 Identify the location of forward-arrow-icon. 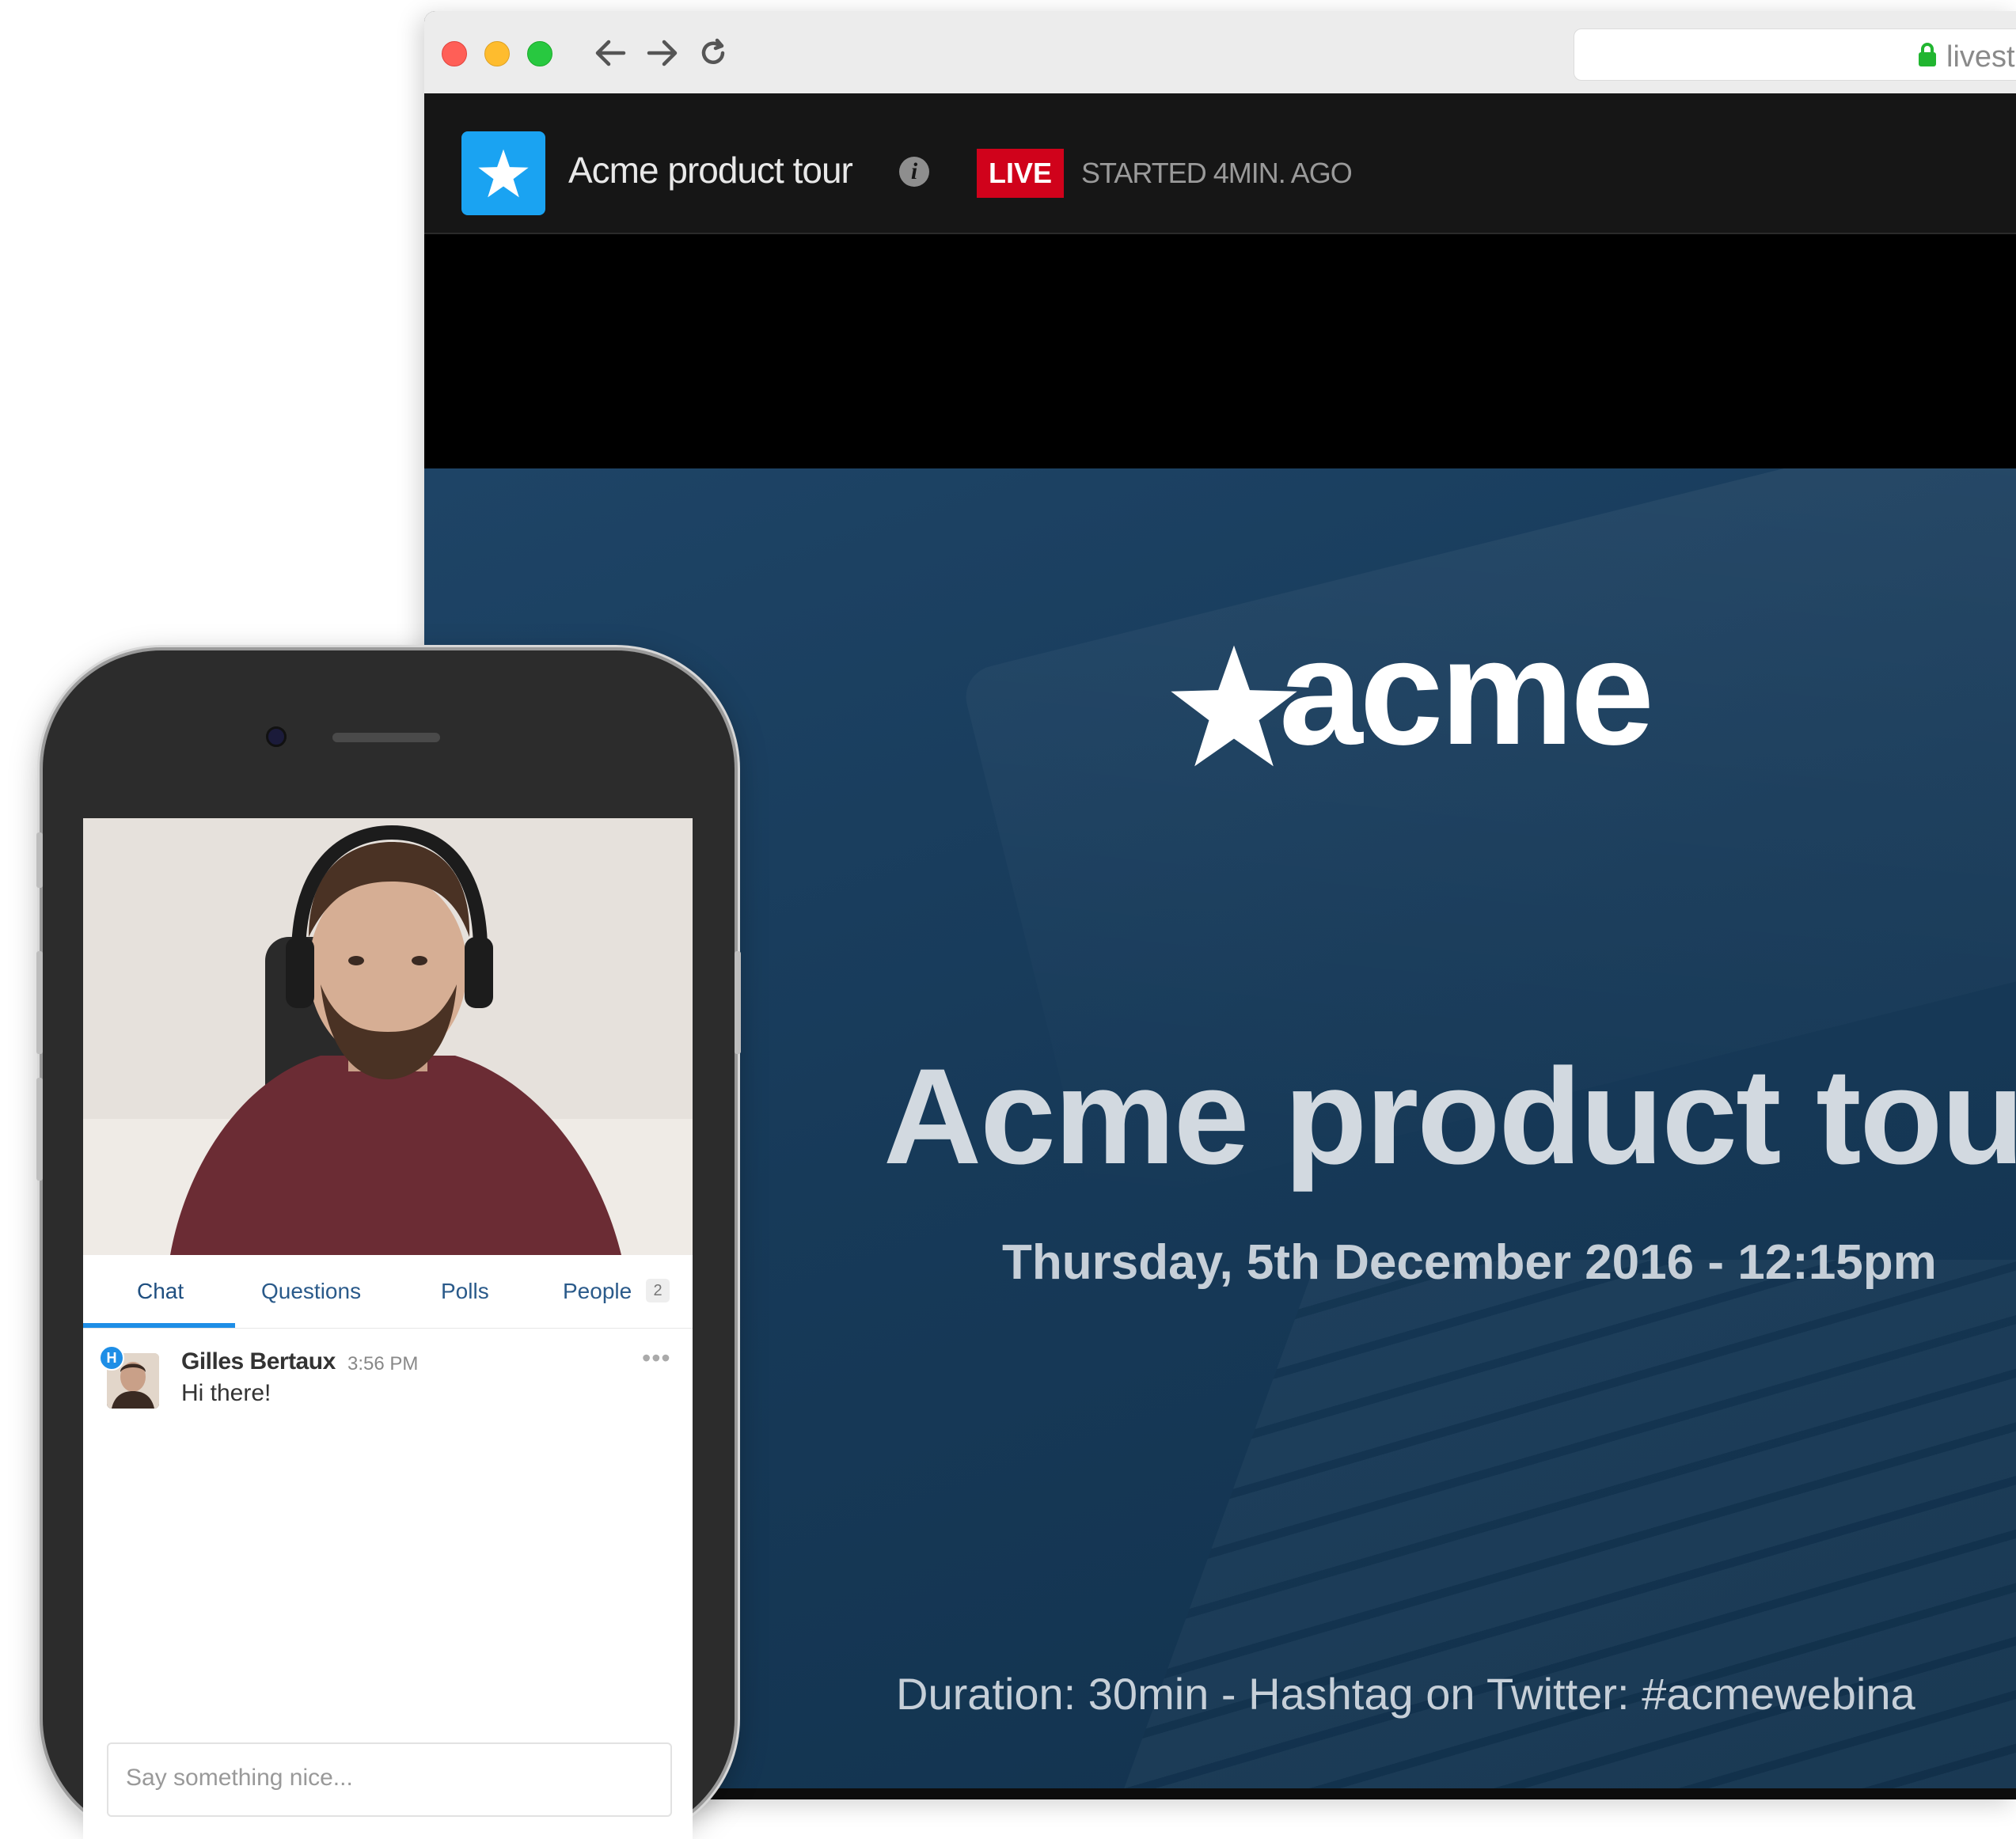
(662, 53).